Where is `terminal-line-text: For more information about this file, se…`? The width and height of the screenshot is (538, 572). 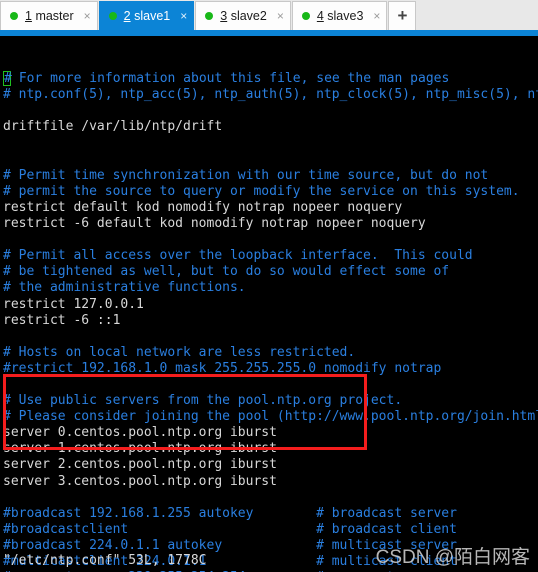
terminal-line-text: For more information about this file, se… is located at coordinates (230, 79).